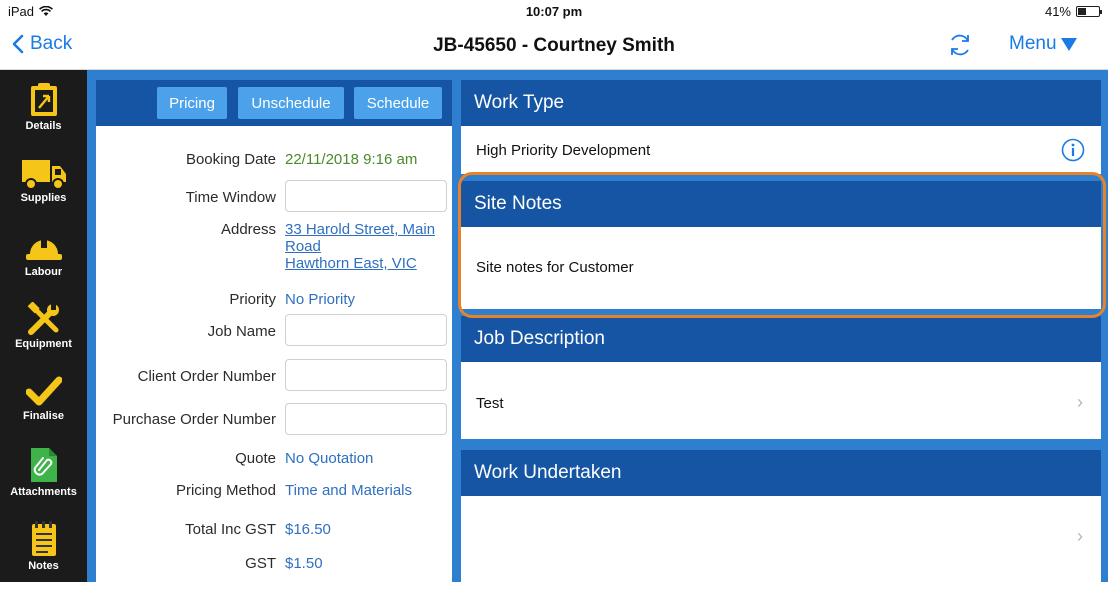  What do you see at coordinates (366, 375) in the screenshot?
I see `client-order-input` at bounding box center [366, 375].